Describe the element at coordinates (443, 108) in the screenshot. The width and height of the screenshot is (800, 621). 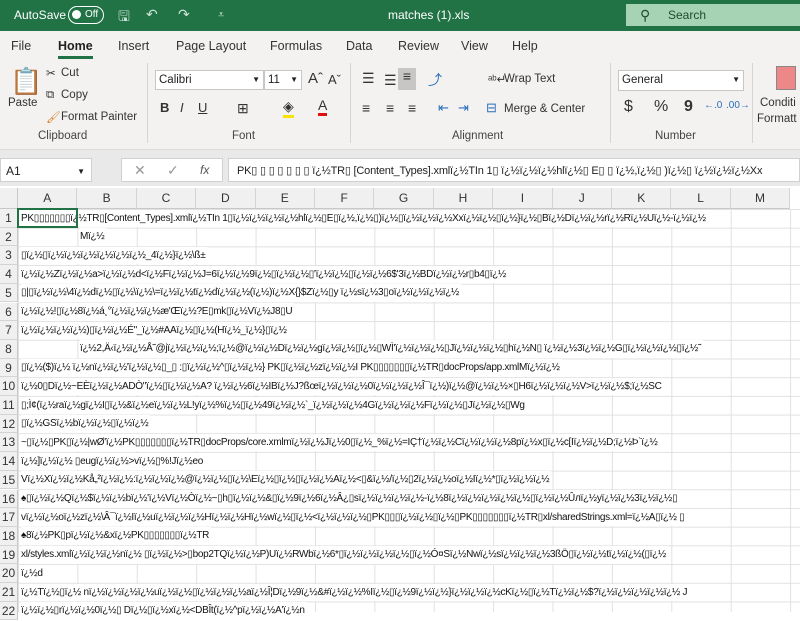
I see `decrease-indent-icon: ⇤` at that location.